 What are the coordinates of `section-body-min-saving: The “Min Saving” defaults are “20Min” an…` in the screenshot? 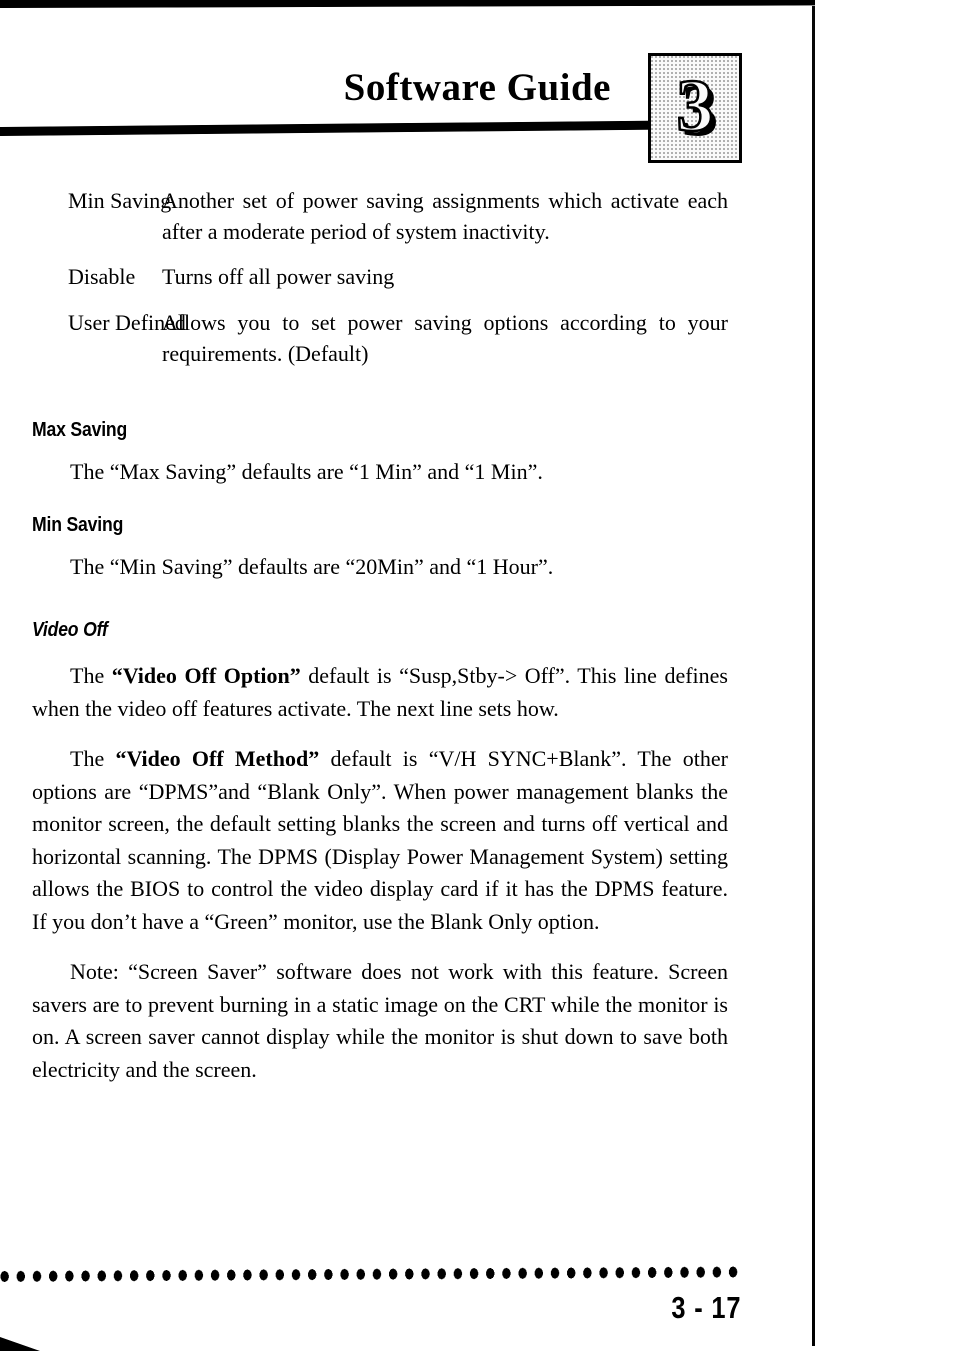 It's located at (312, 566).